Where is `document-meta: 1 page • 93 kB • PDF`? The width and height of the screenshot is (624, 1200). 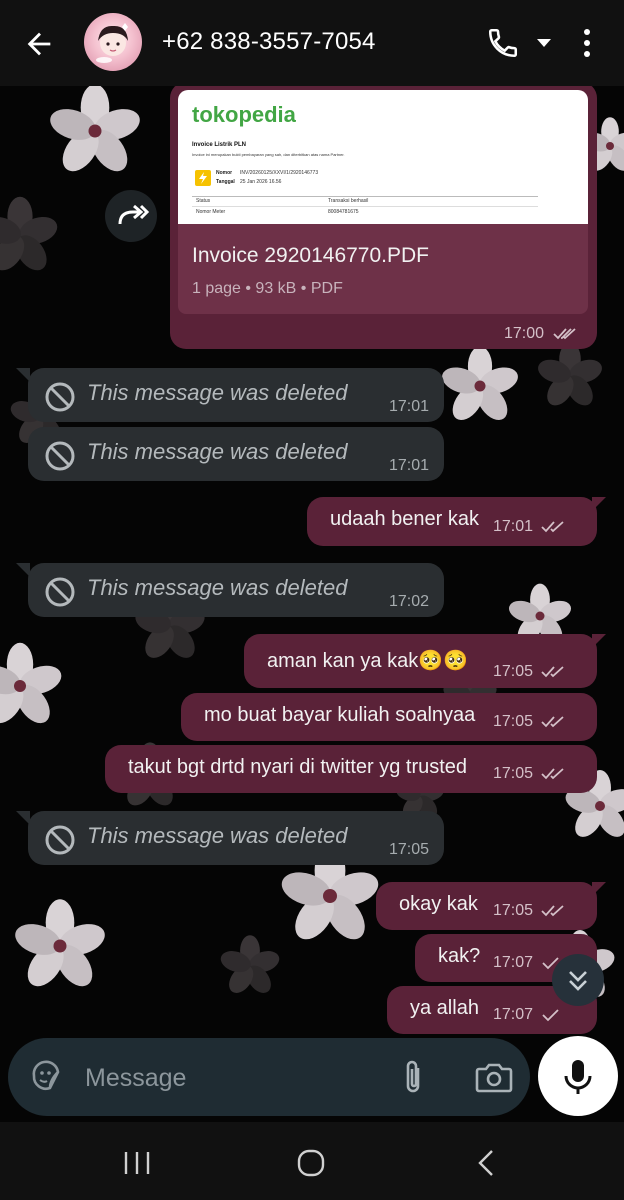 document-meta: 1 page • 93 kB • PDF is located at coordinates (267, 288).